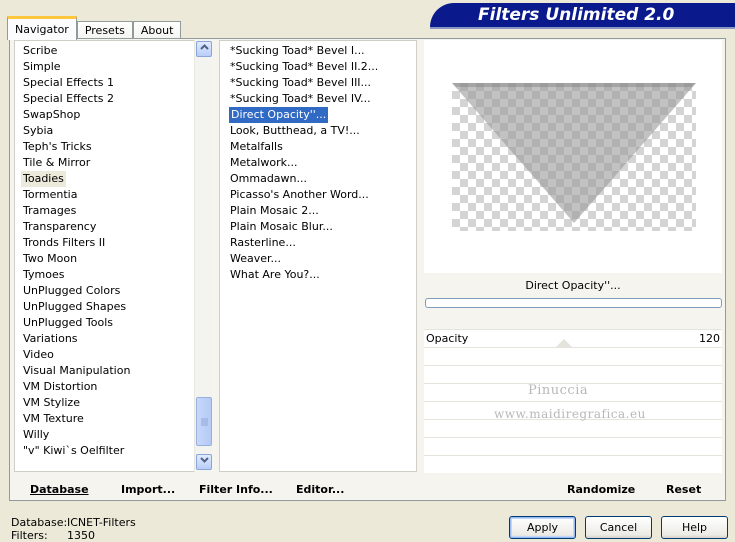  I want to click on category-item: Variations, so click(50, 339).